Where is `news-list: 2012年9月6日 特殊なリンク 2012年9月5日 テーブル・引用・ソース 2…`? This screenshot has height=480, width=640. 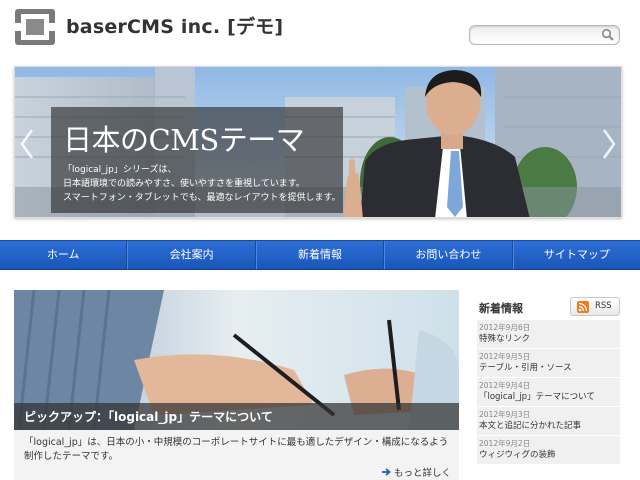 news-list: 2012年9月6日 特殊なリンク 2012年9月5日 テーブル・引用・ソース 2… is located at coordinates (548, 392).